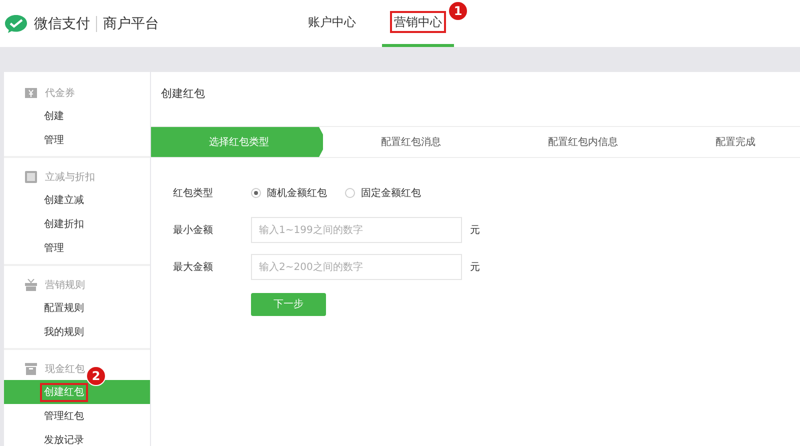 This screenshot has height=446, width=800. I want to click on menu-group-title: 代金券, so click(60, 93).